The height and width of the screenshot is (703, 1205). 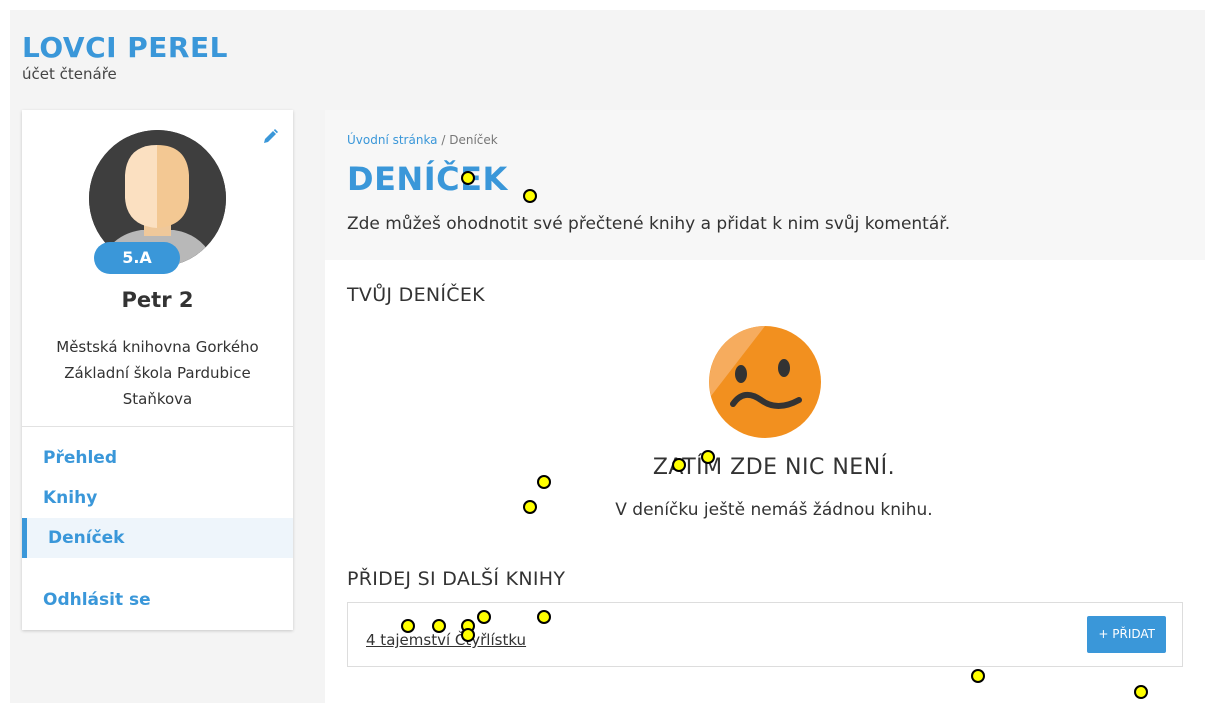 What do you see at coordinates (473, 140) in the screenshot?
I see `breadcrumb-current: Deníček` at bounding box center [473, 140].